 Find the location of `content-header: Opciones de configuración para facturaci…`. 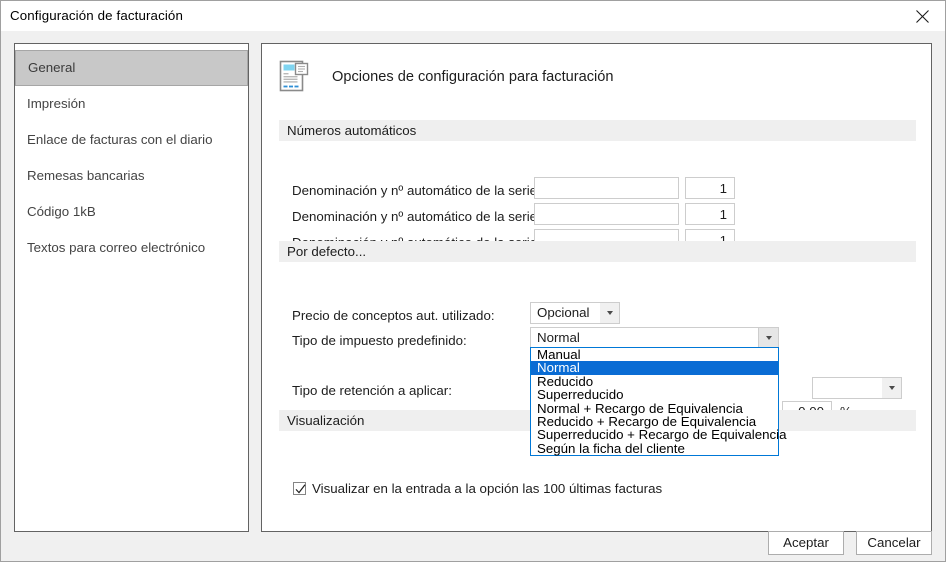

content-header: Opciones de configuración para facturaci… is located at coordinates (446, 77).